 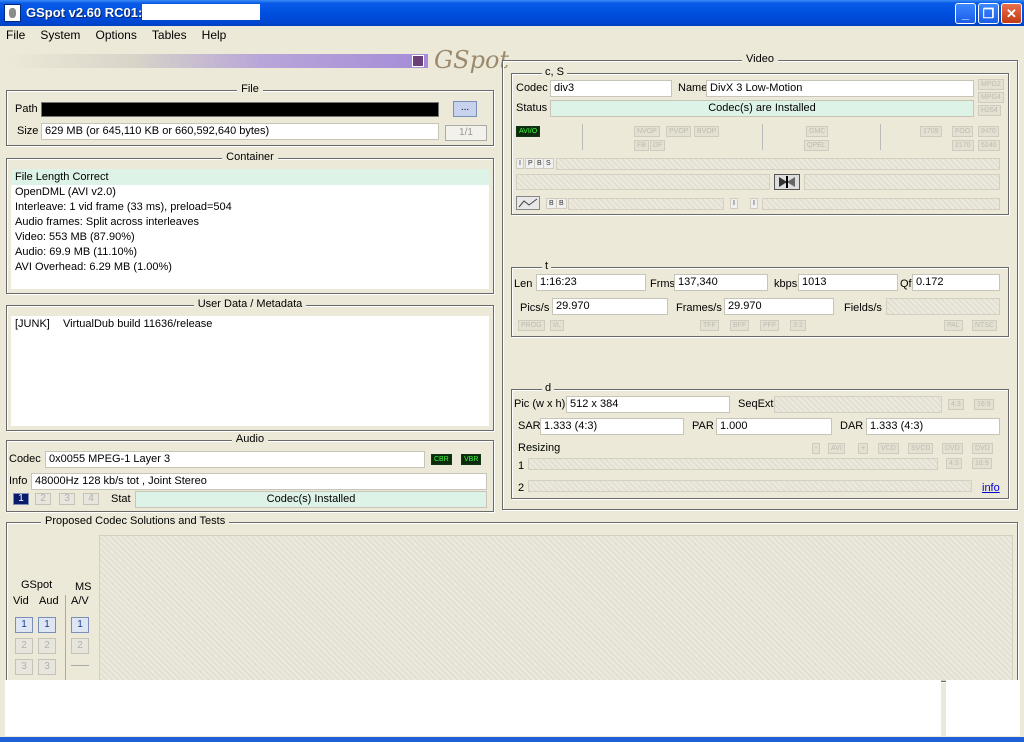 What do you see at coordinates (25, 459) in the screenshot?
I see `audio-codec-label: Codec` at bounding box center [25, 459].